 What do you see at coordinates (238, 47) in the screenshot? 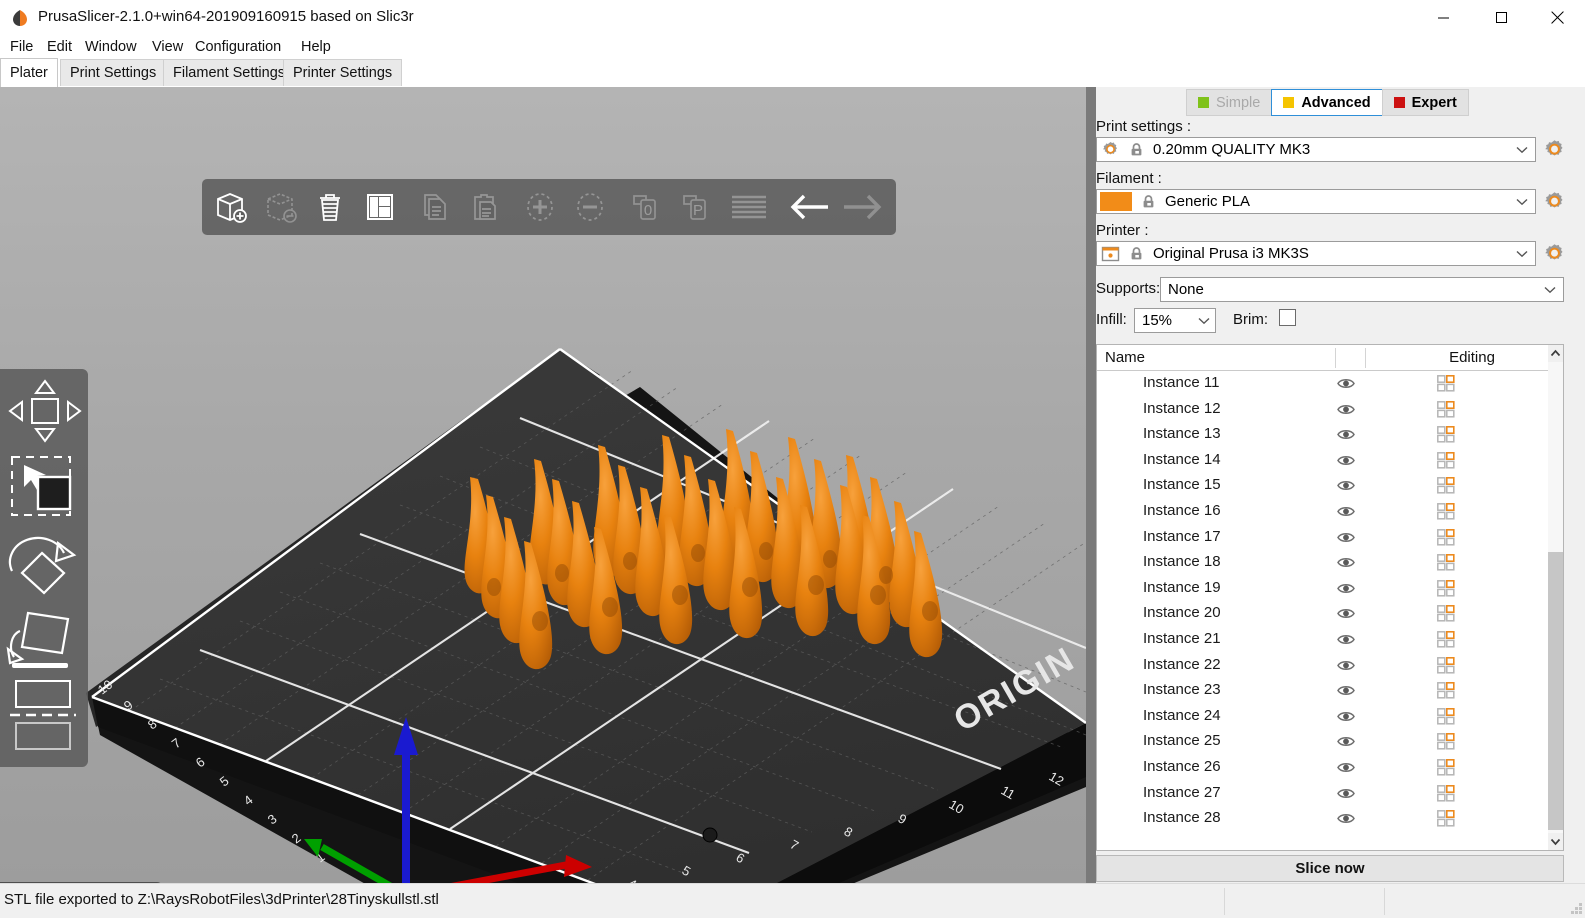
I see `menu-configuration: Configuration` at bounding box center [238, 47].